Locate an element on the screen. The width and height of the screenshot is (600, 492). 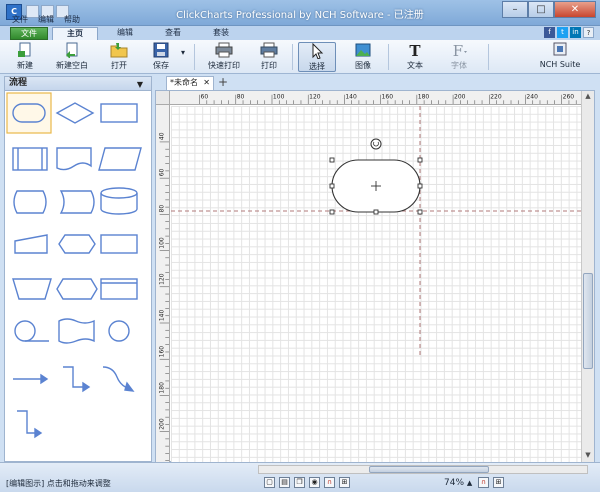
new-button: 新建 is located at coordinates (25, 57).